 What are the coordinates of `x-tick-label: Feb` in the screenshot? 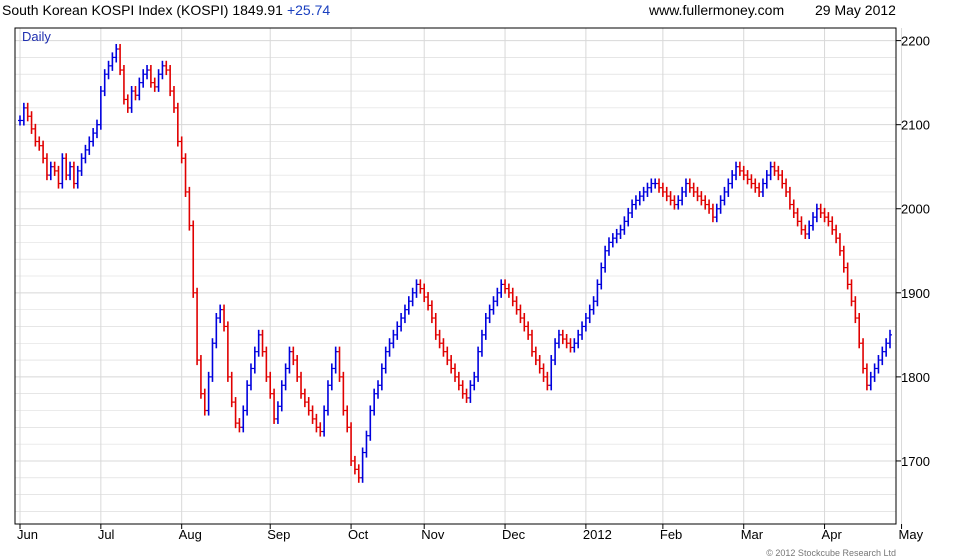 It's located at (671, 534).